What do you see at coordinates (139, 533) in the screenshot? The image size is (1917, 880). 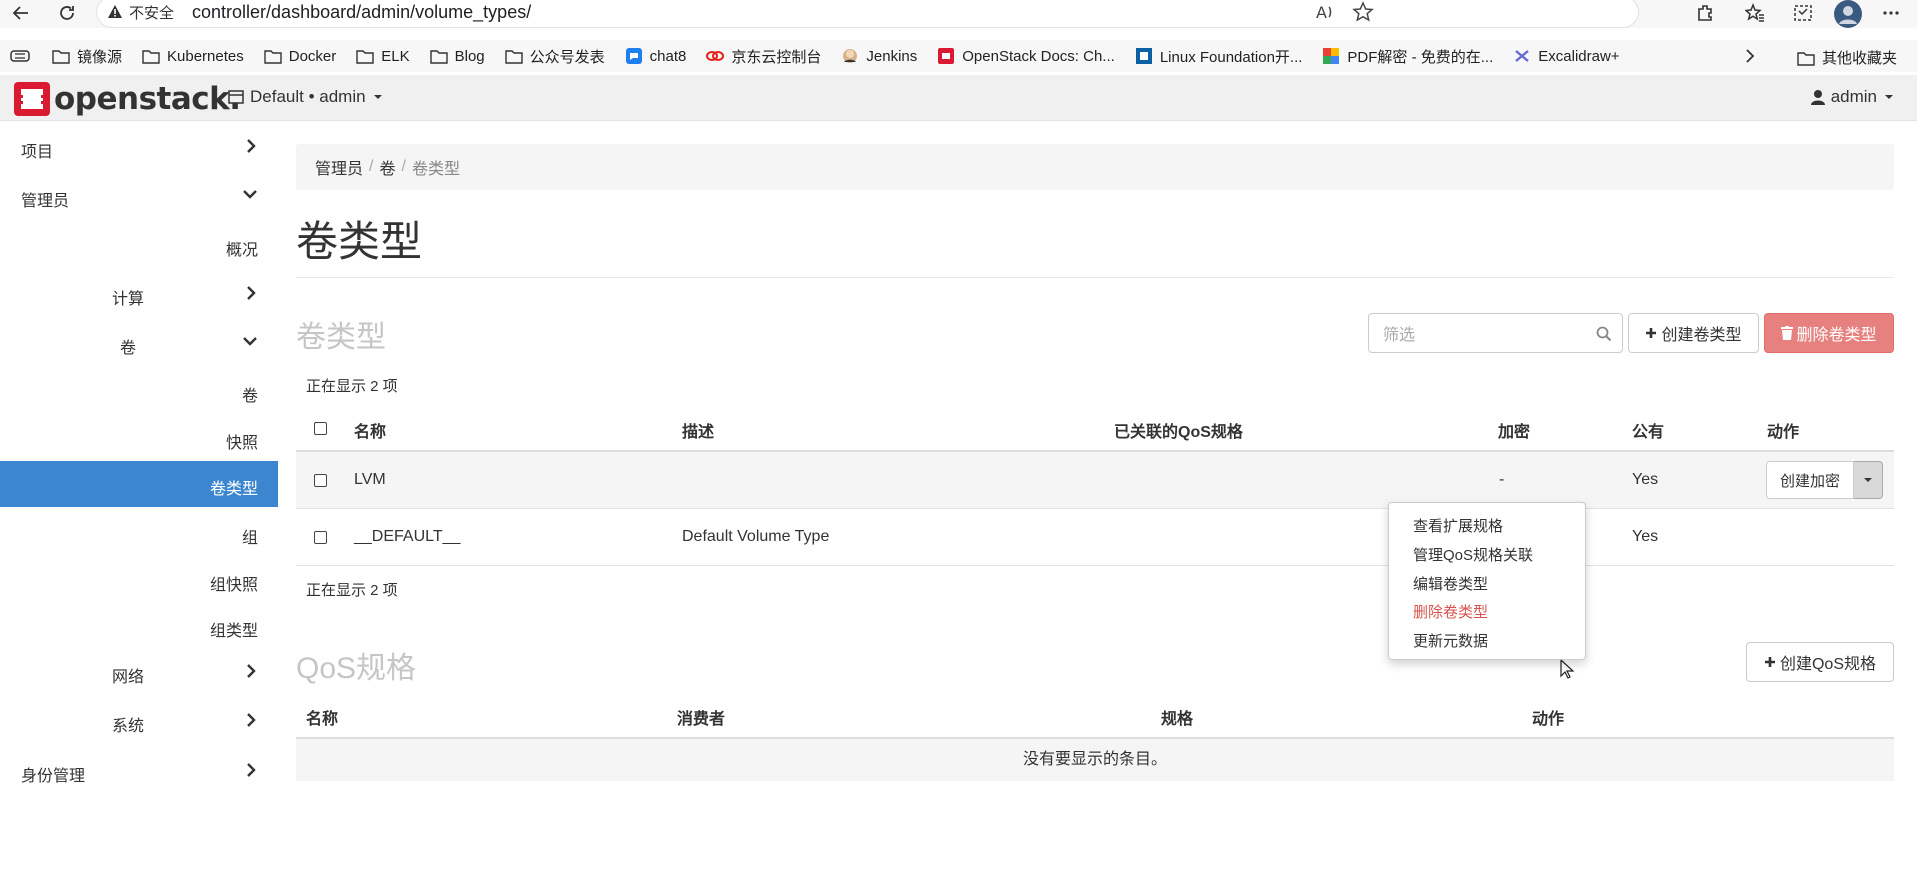 I see `sidebar-item-groups: 组` at bounding box center [139, 533].